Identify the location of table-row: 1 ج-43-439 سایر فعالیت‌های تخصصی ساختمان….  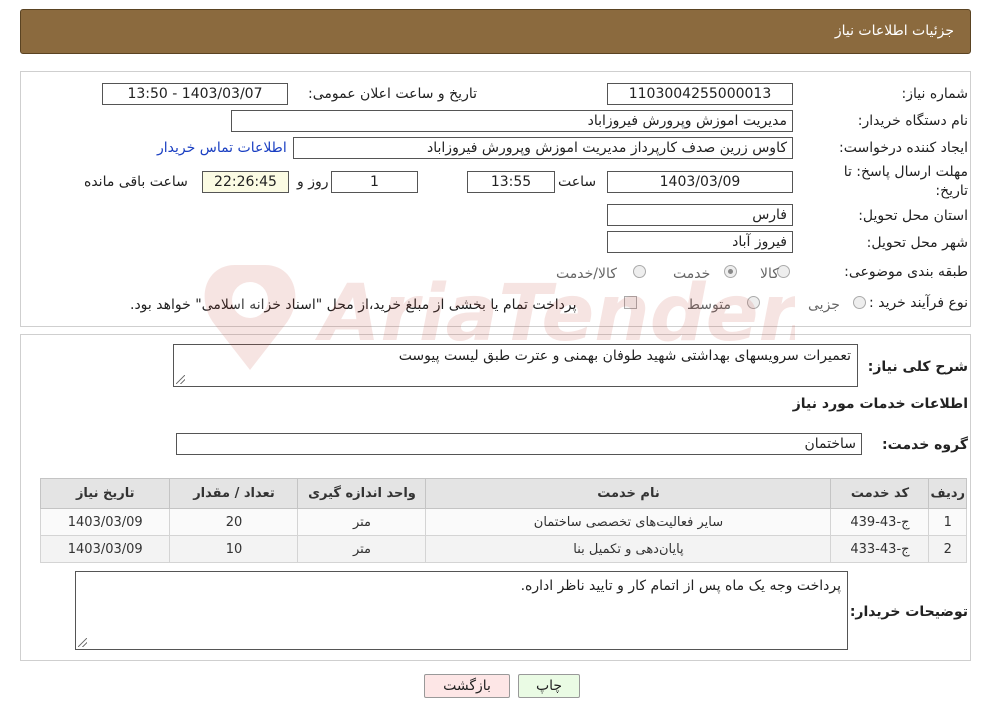
(503, 522).